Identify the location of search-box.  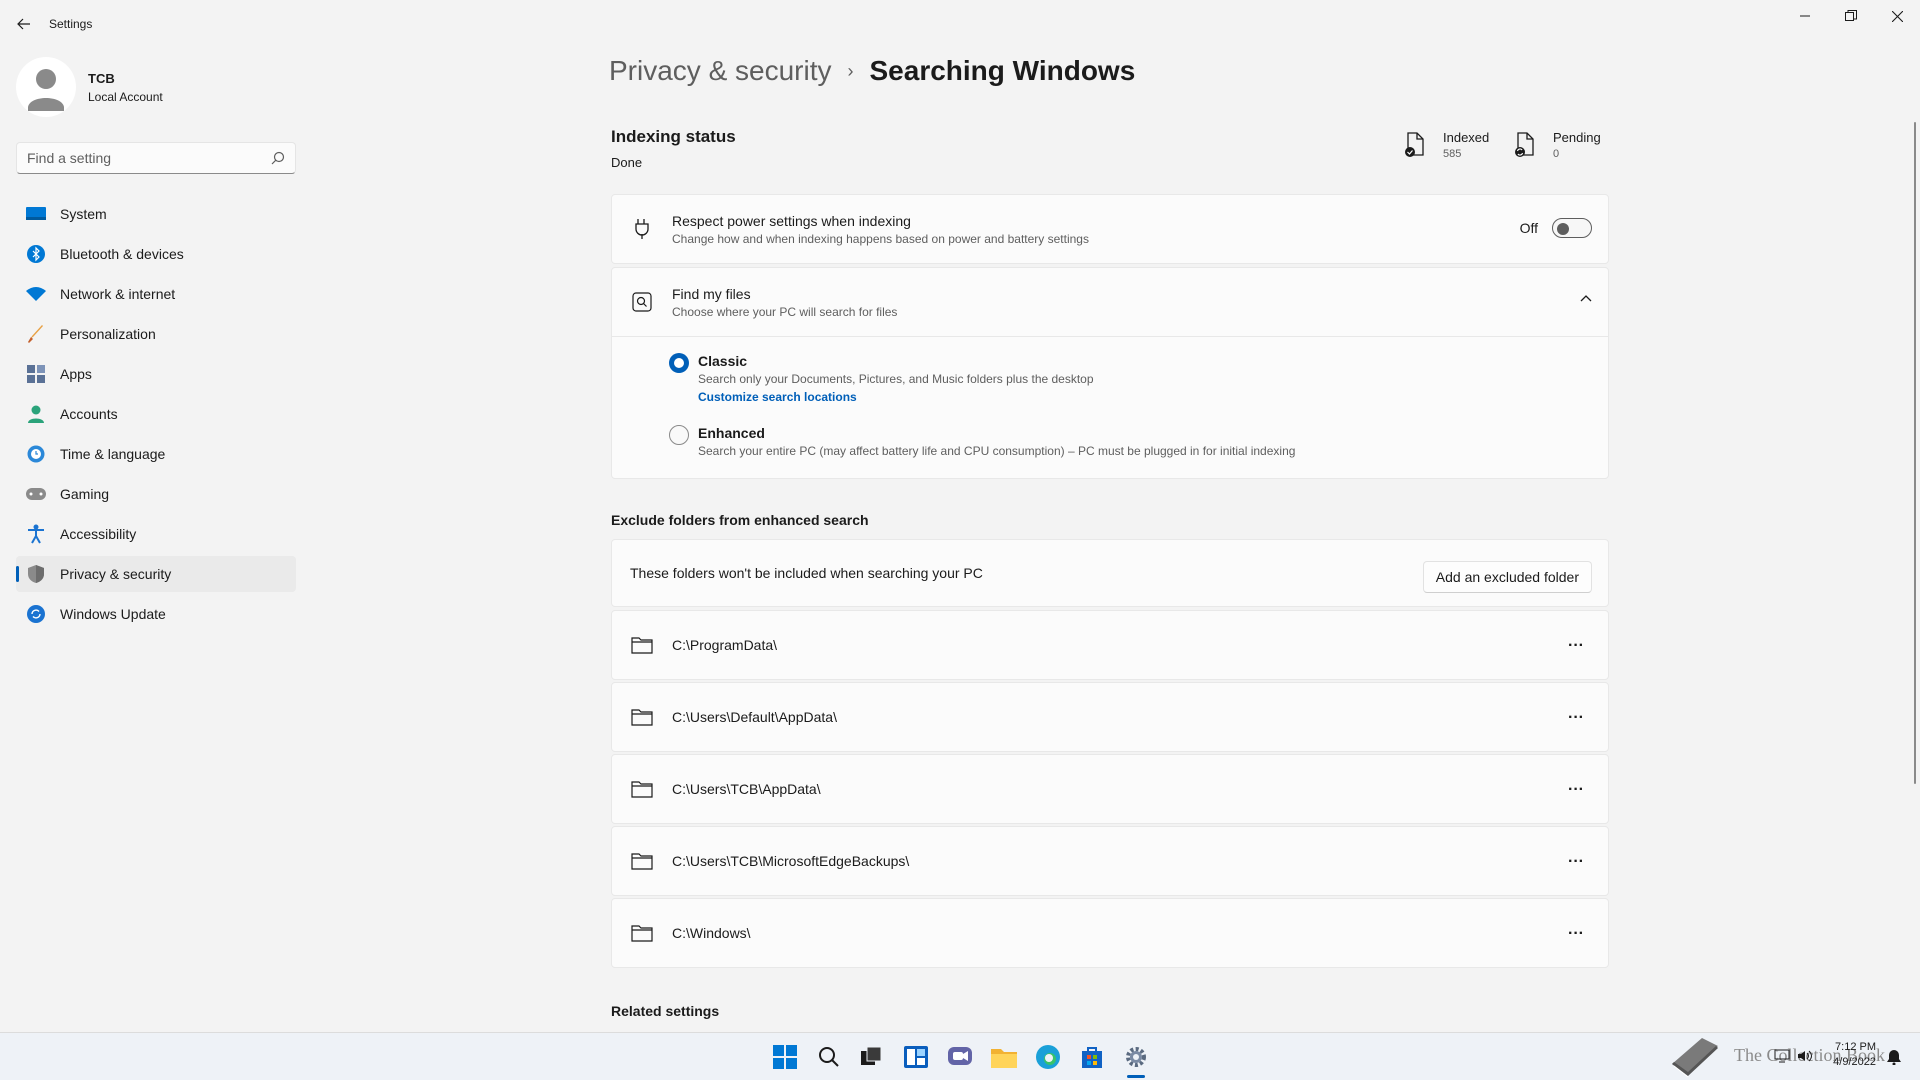
(156, 158).